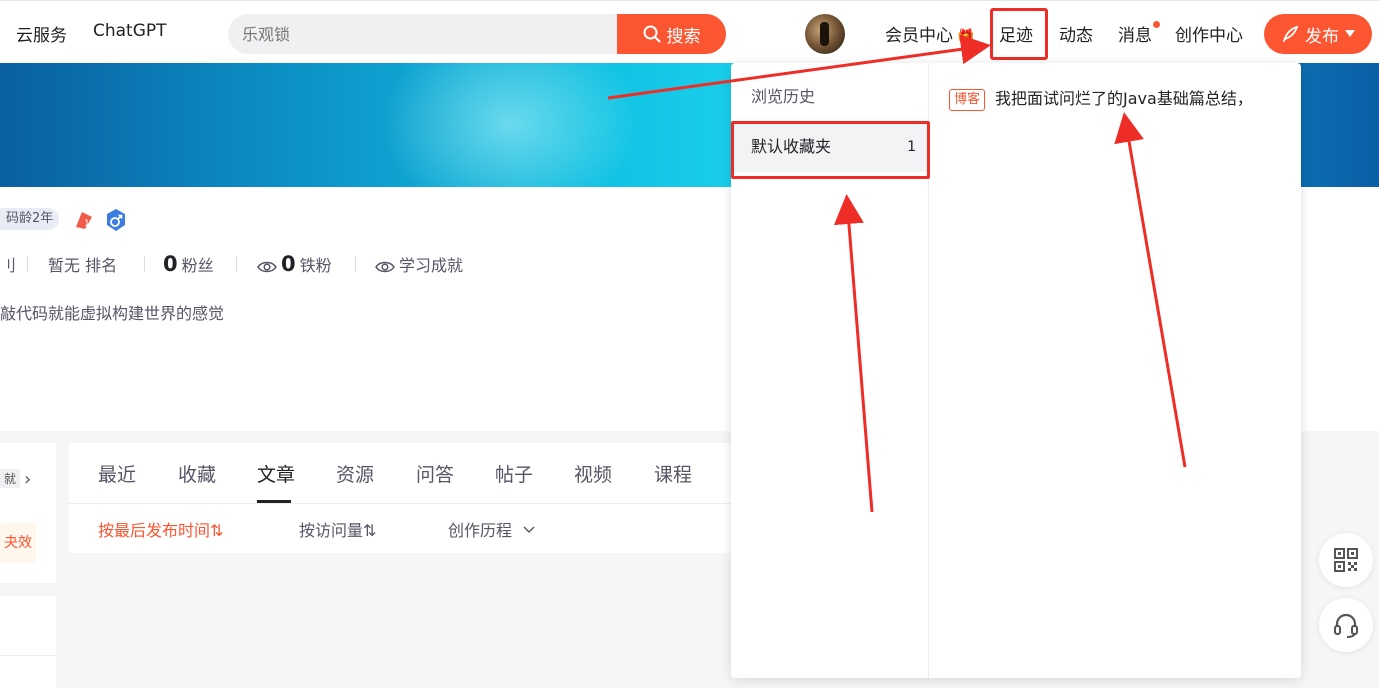 The image size is (1379, 688). Describe the element at coordinates (480, 530) in the screenshot. I see `creation-history-label: 创作历程` at that location.